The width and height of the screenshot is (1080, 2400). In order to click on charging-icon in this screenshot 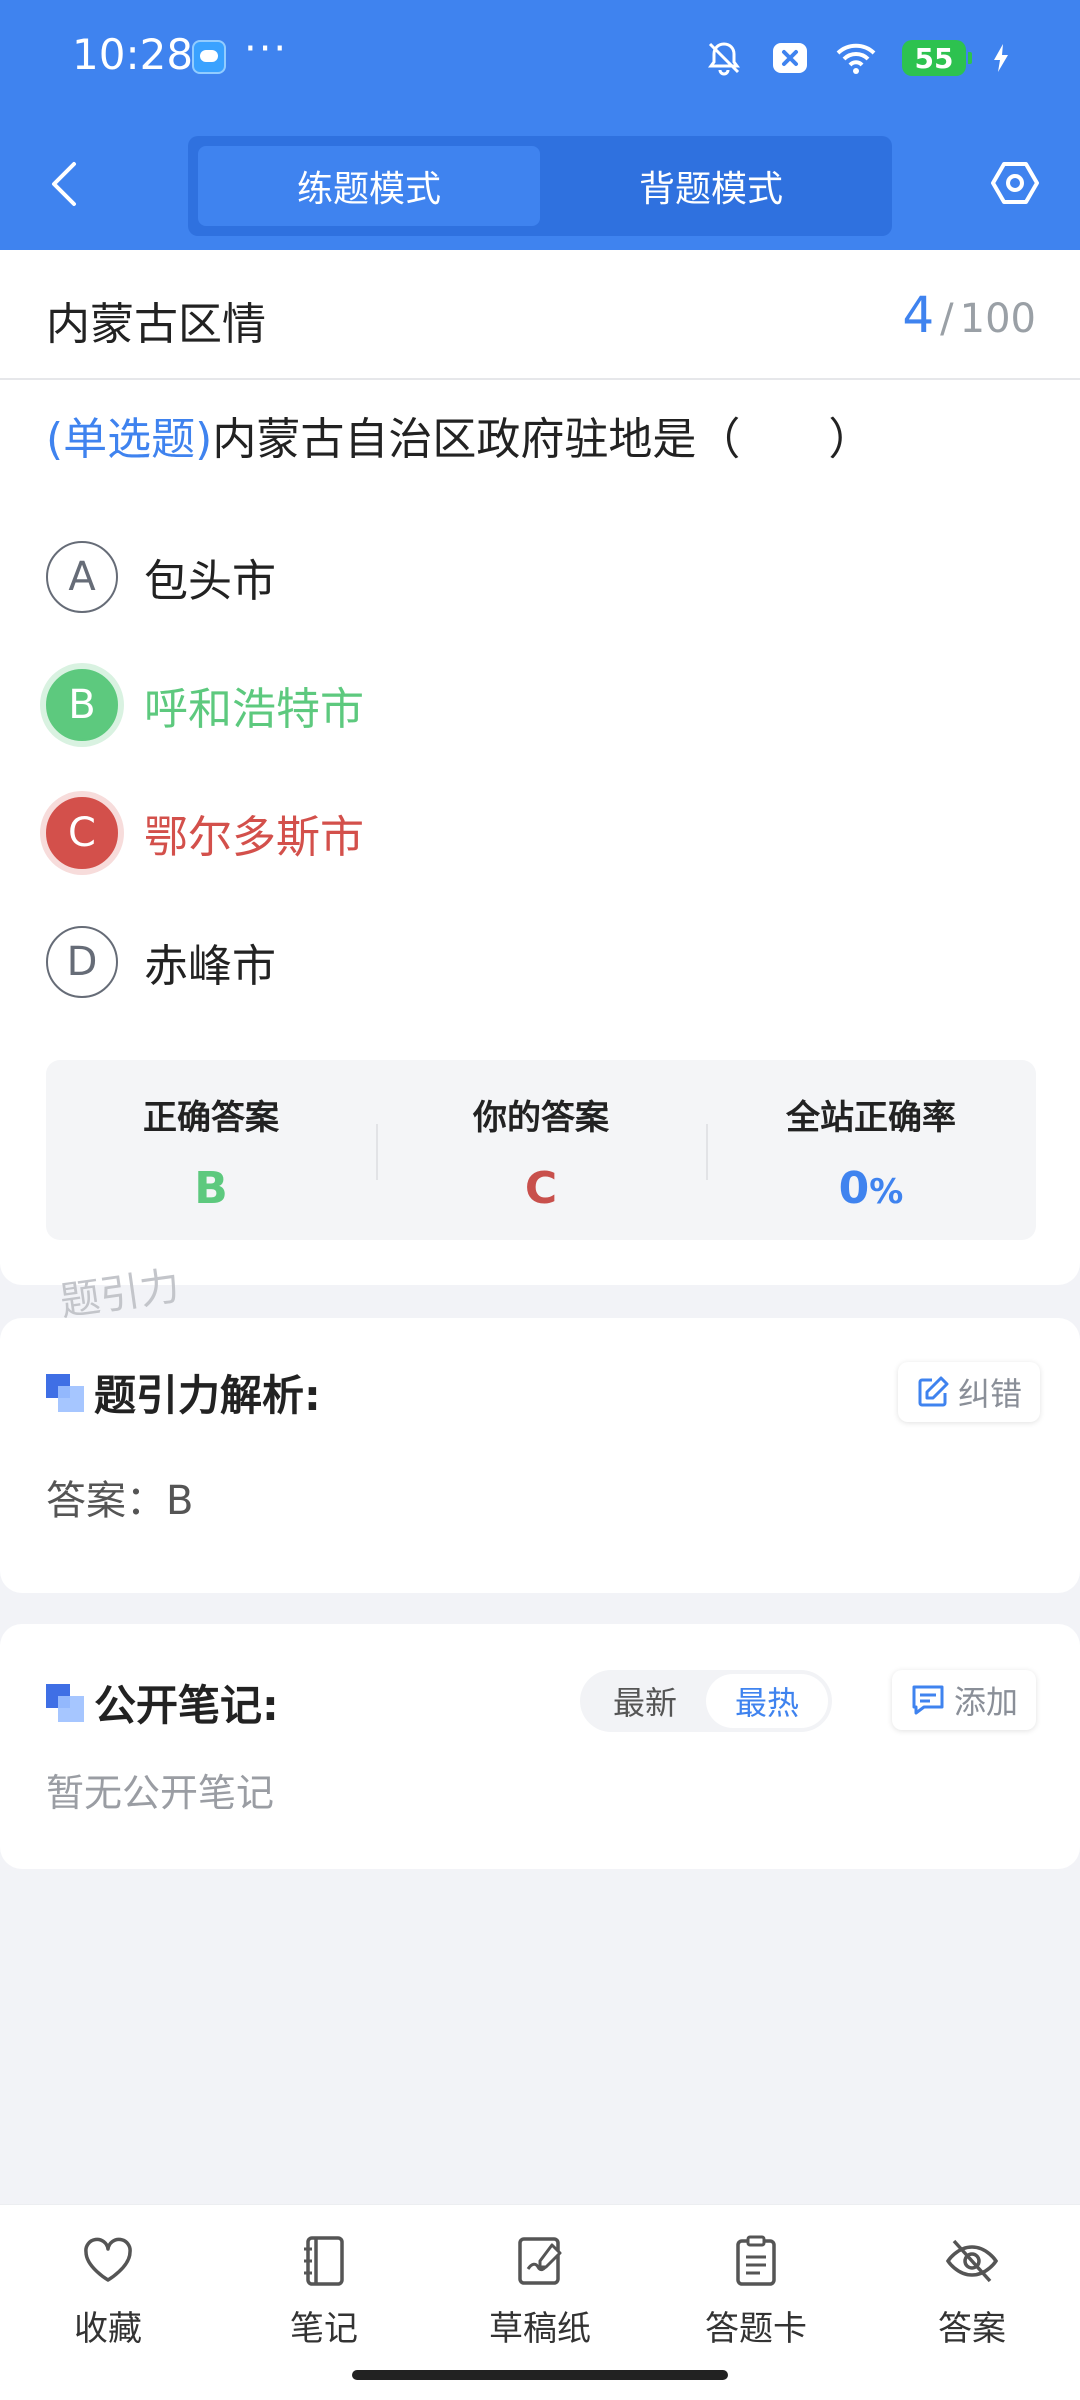, I will do `click(1001, 58)`.